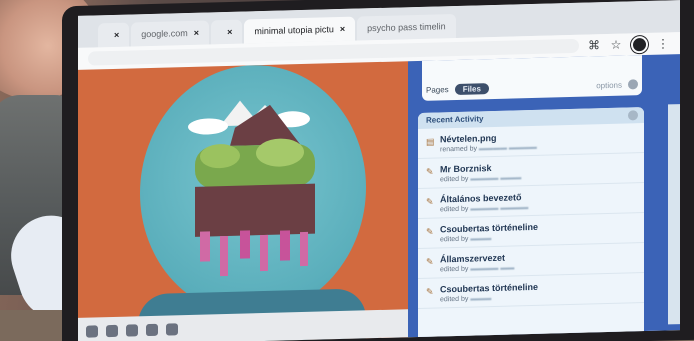 Image resolution: width=694 pixels, height=341 pixels. I want to click on floating-island-illustration, so click(251, 188).